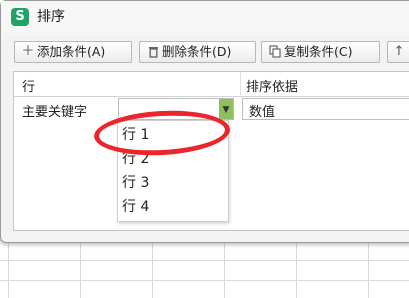 This screenshot has height=298, width=409. I want to click on add-condition-button: ＋ 添加条件(A), so click(73, 52).